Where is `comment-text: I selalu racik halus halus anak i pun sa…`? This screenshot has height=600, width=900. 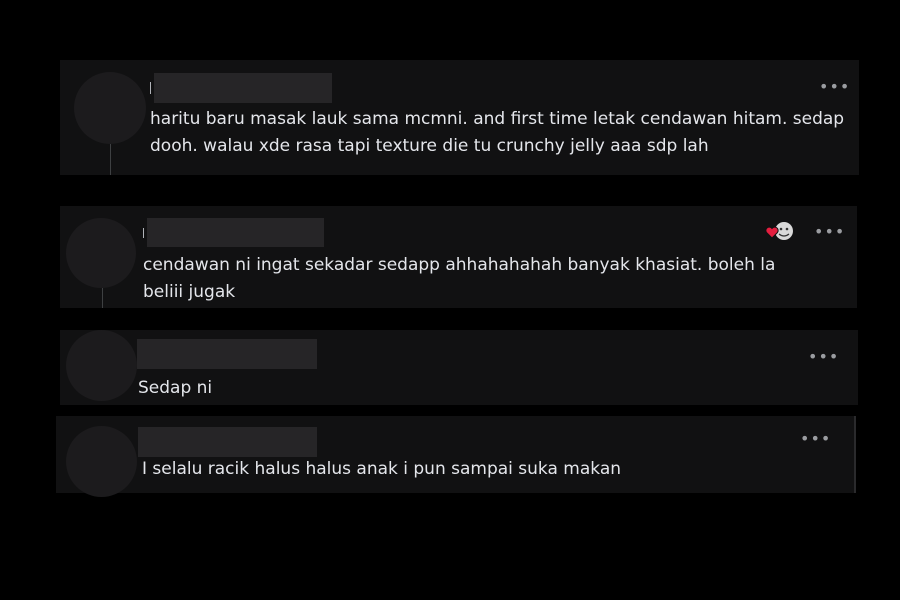
comment-text: I selalu racik halus halus anak i pun sa… is located at coordinates (382, 469).